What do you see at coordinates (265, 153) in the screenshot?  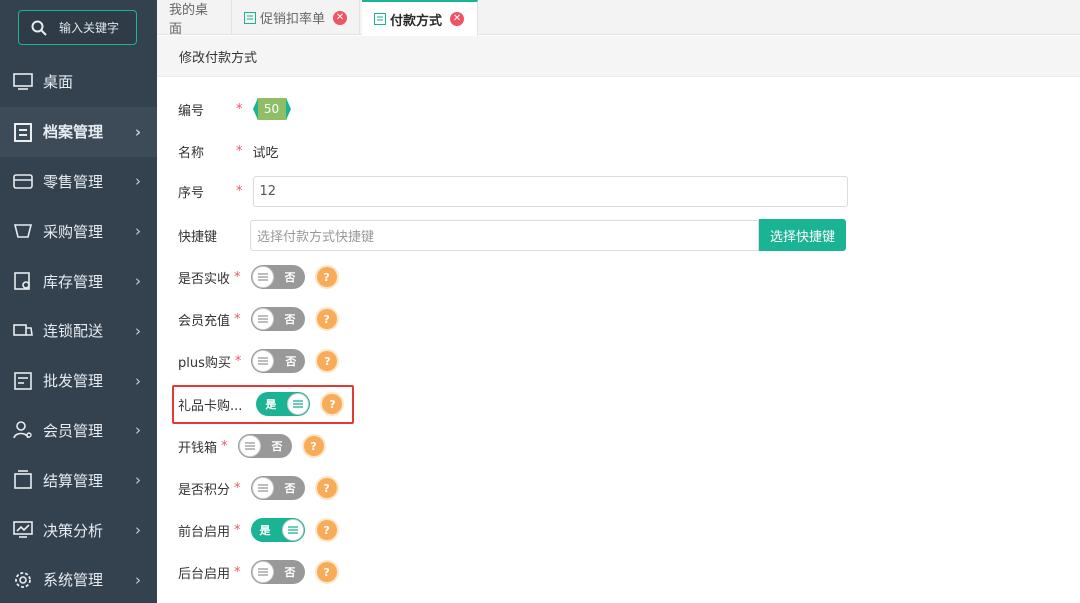 I see `name-value: 试吃` at bounding box center [265, 153].